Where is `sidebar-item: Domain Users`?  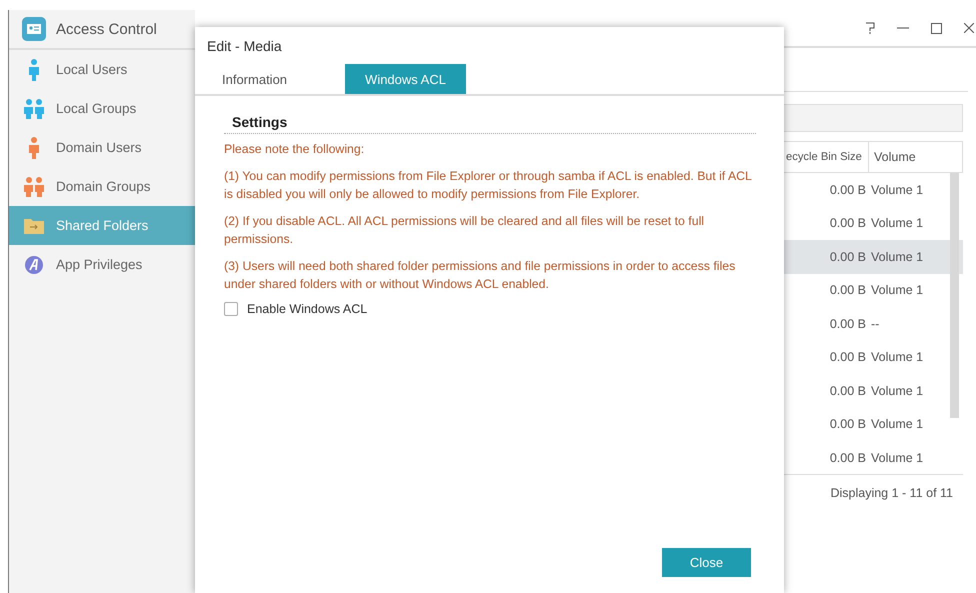 sidebar-item: Domain Users is located at coordinates (102, 147).